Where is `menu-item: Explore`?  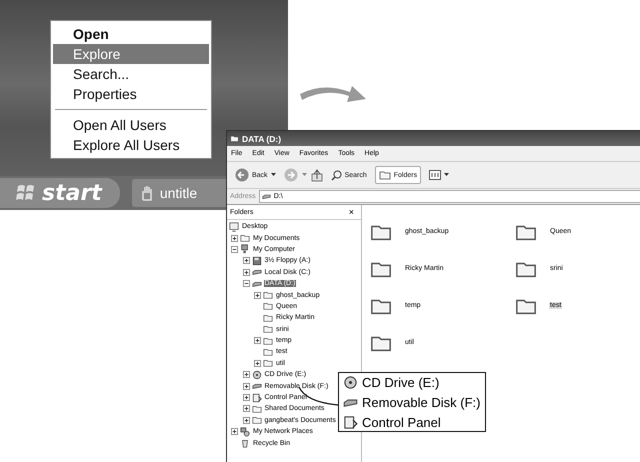 menu-item: Explore is located at coordinates (131, 54).